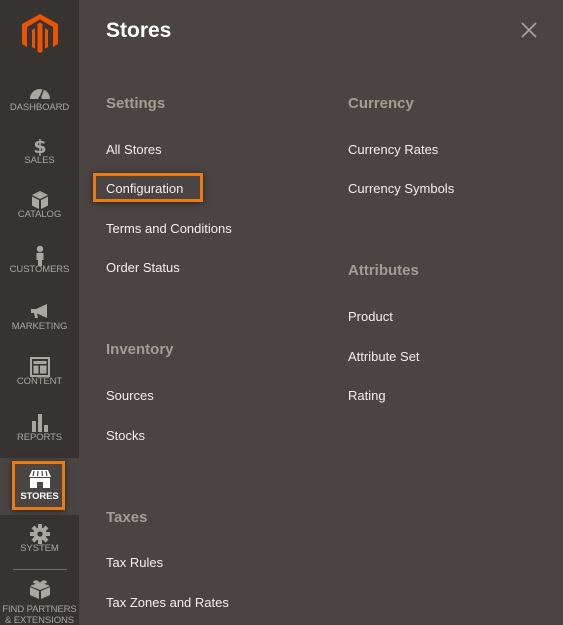 The width and height of the screenshot is (563, 625). What do you see at coordinates (39, 269) in the screenshot?
I see `nav-label: CUSTOMERS` at bounding box center [39, 269].